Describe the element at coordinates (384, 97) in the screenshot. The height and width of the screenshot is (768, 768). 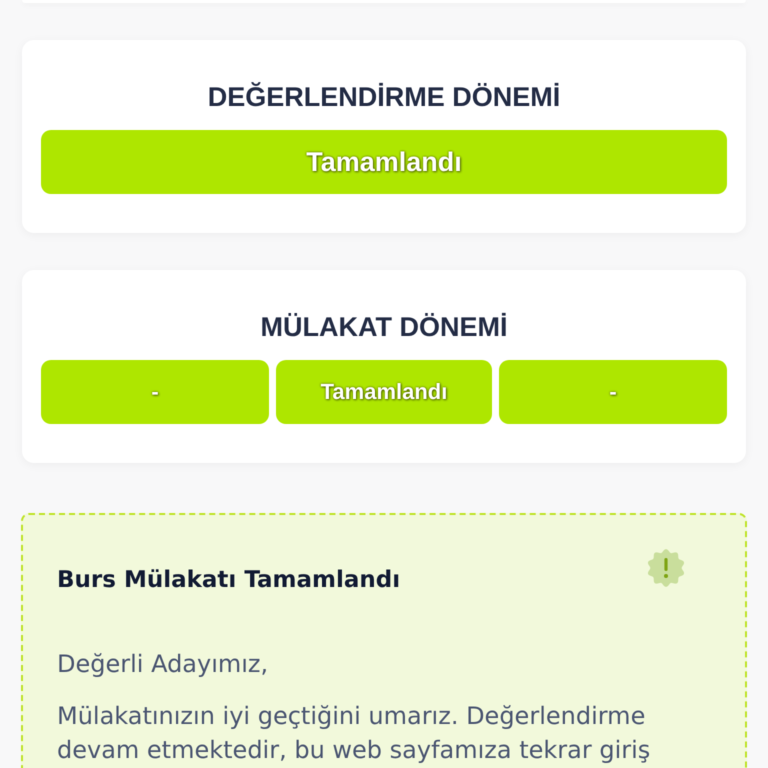
I see `period-title: DEĞERLENDİRME DÖNEMİ` at that location.